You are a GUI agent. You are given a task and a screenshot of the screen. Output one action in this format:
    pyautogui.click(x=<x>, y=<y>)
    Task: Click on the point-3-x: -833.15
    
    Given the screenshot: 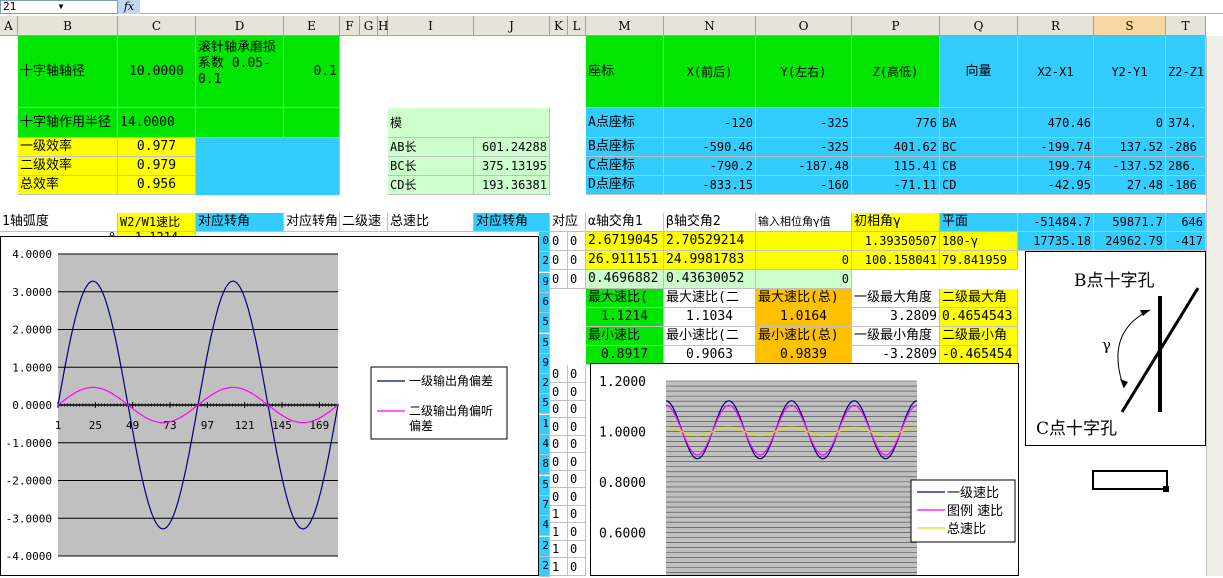 What is the action you would take?
    pyautogui.click(x=710, y=185)
    